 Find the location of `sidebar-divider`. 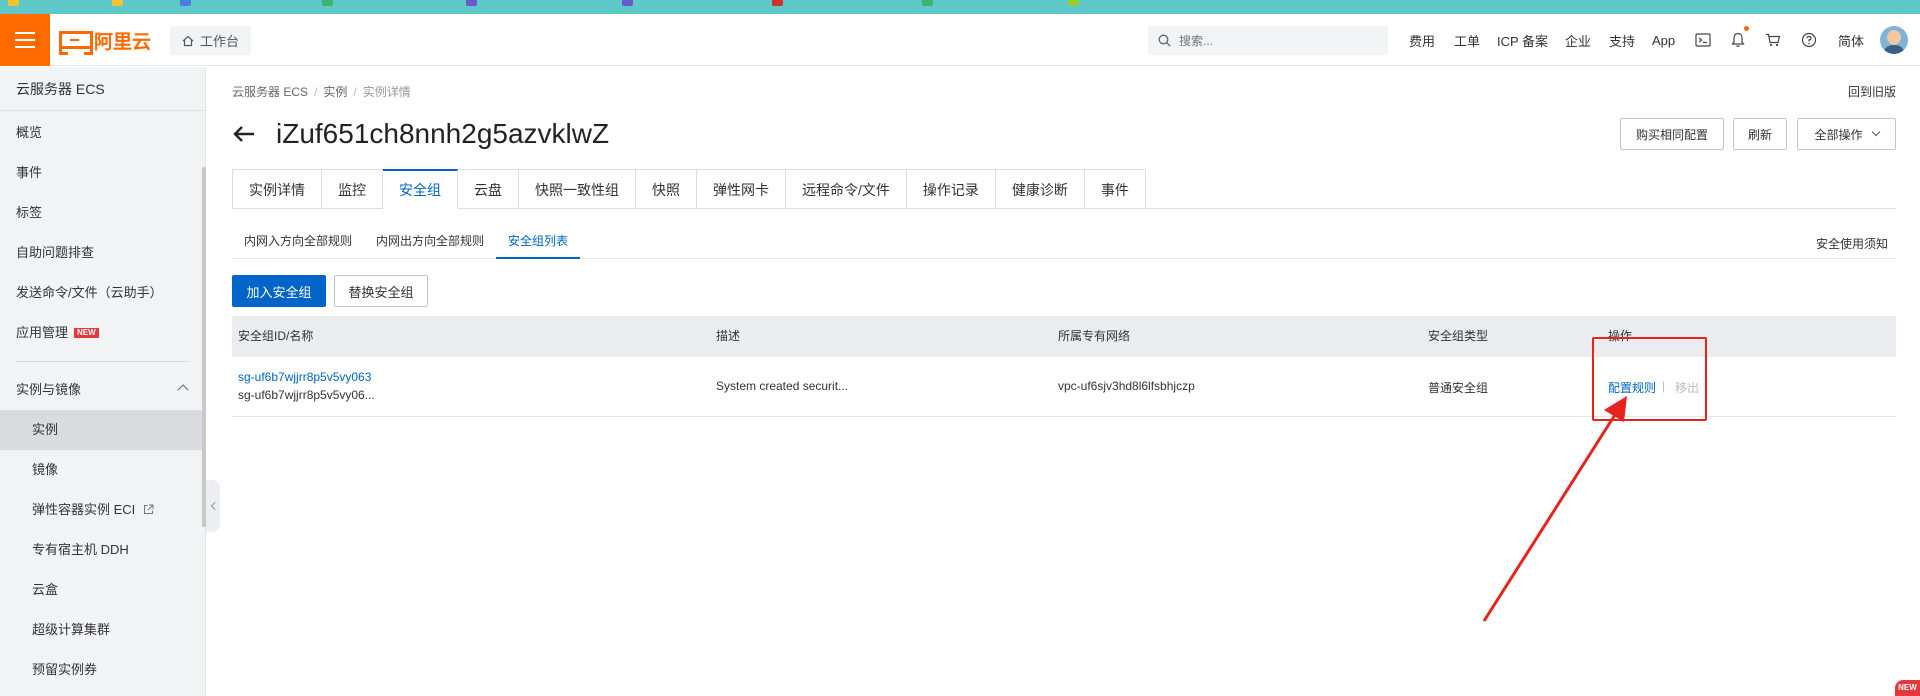

sidebar-divider is located at coordinates (102, 361).